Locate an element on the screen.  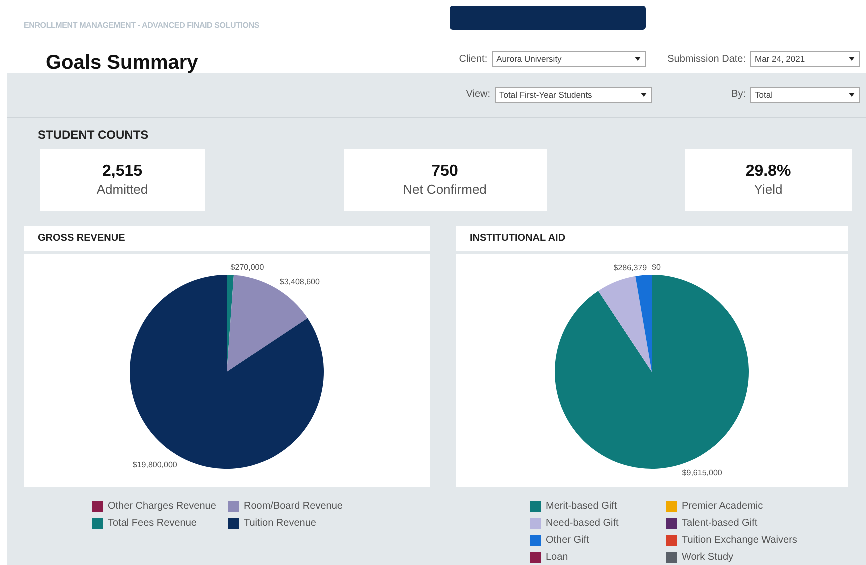
page-title: Goals Summary is located at coordinates (122, 63).